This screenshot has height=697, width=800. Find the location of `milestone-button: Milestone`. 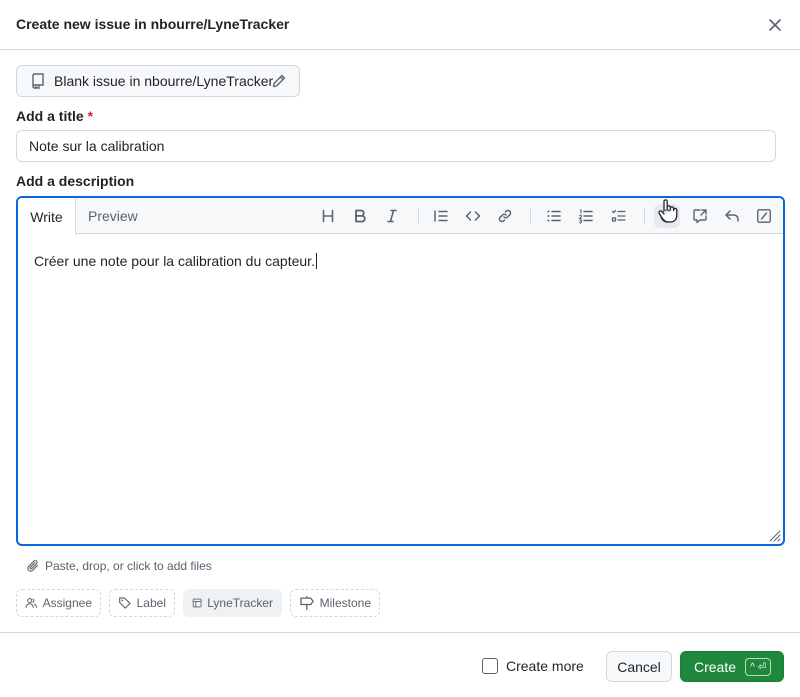

milestone-button: Milestone is located at coordinates (335, 603).